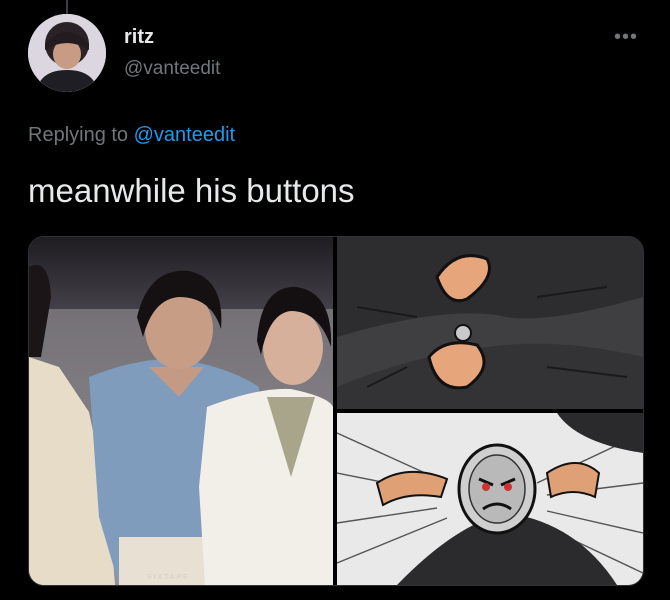 The image size is (670, 600). What do you see at coordinates (131, 135) in the screenshot?
I see `replying-to-line: Replying to @vanteedit` at bounding box center [131, 135].